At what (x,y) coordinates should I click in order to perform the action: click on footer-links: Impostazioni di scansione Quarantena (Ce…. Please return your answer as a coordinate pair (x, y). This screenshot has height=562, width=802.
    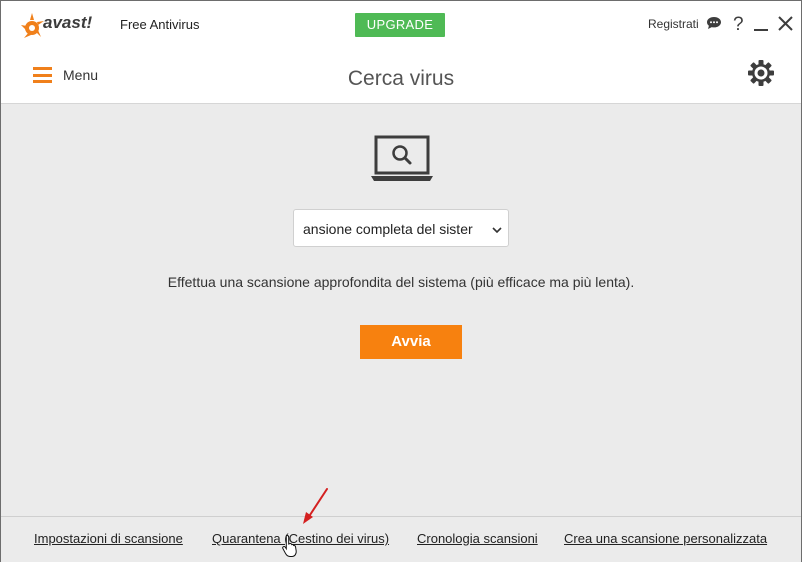
    Looking at the image, I should click on (401, 539).